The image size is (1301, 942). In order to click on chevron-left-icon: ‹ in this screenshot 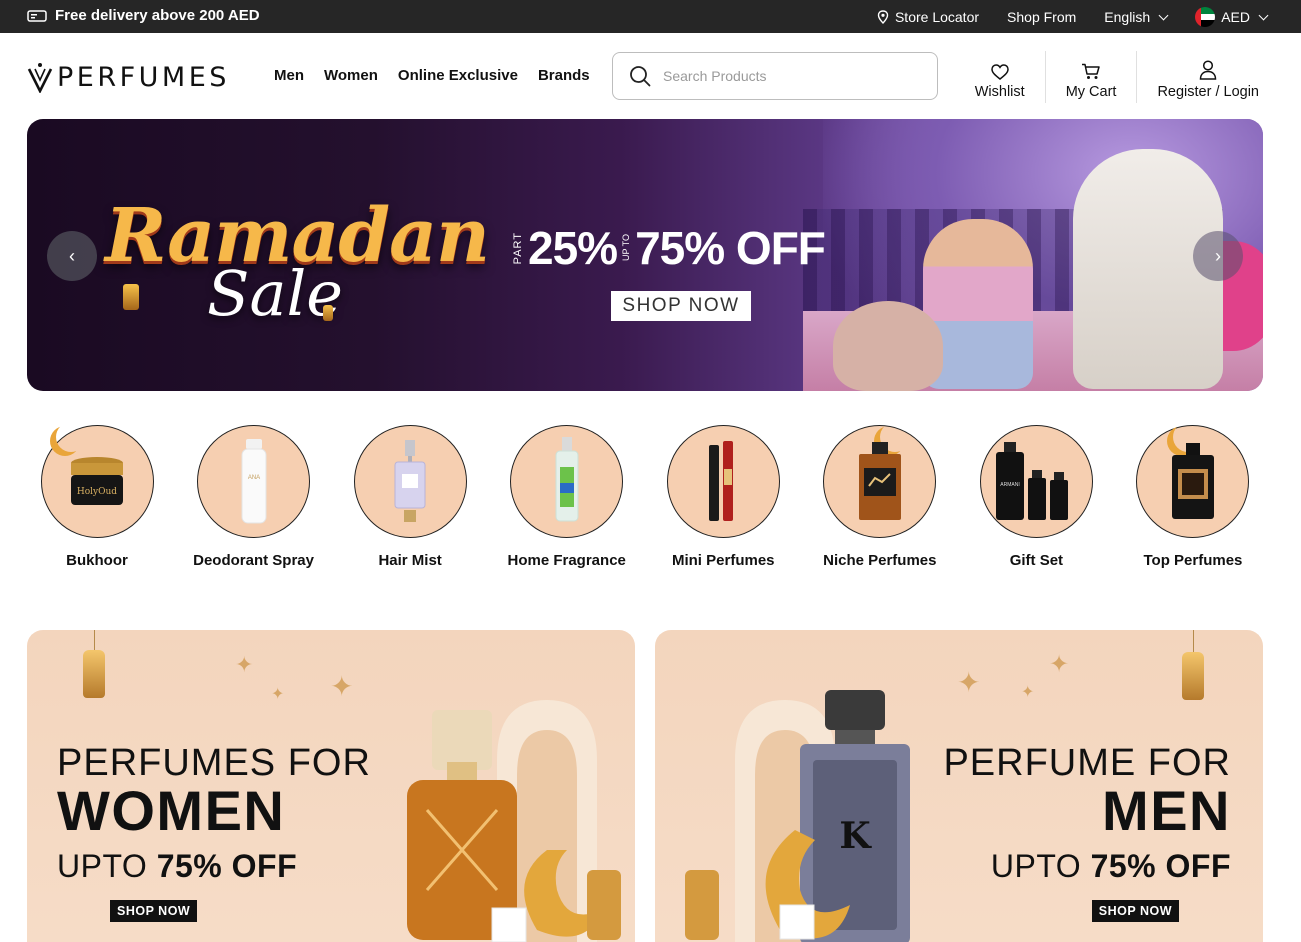, I will do `click(72, 255)`.